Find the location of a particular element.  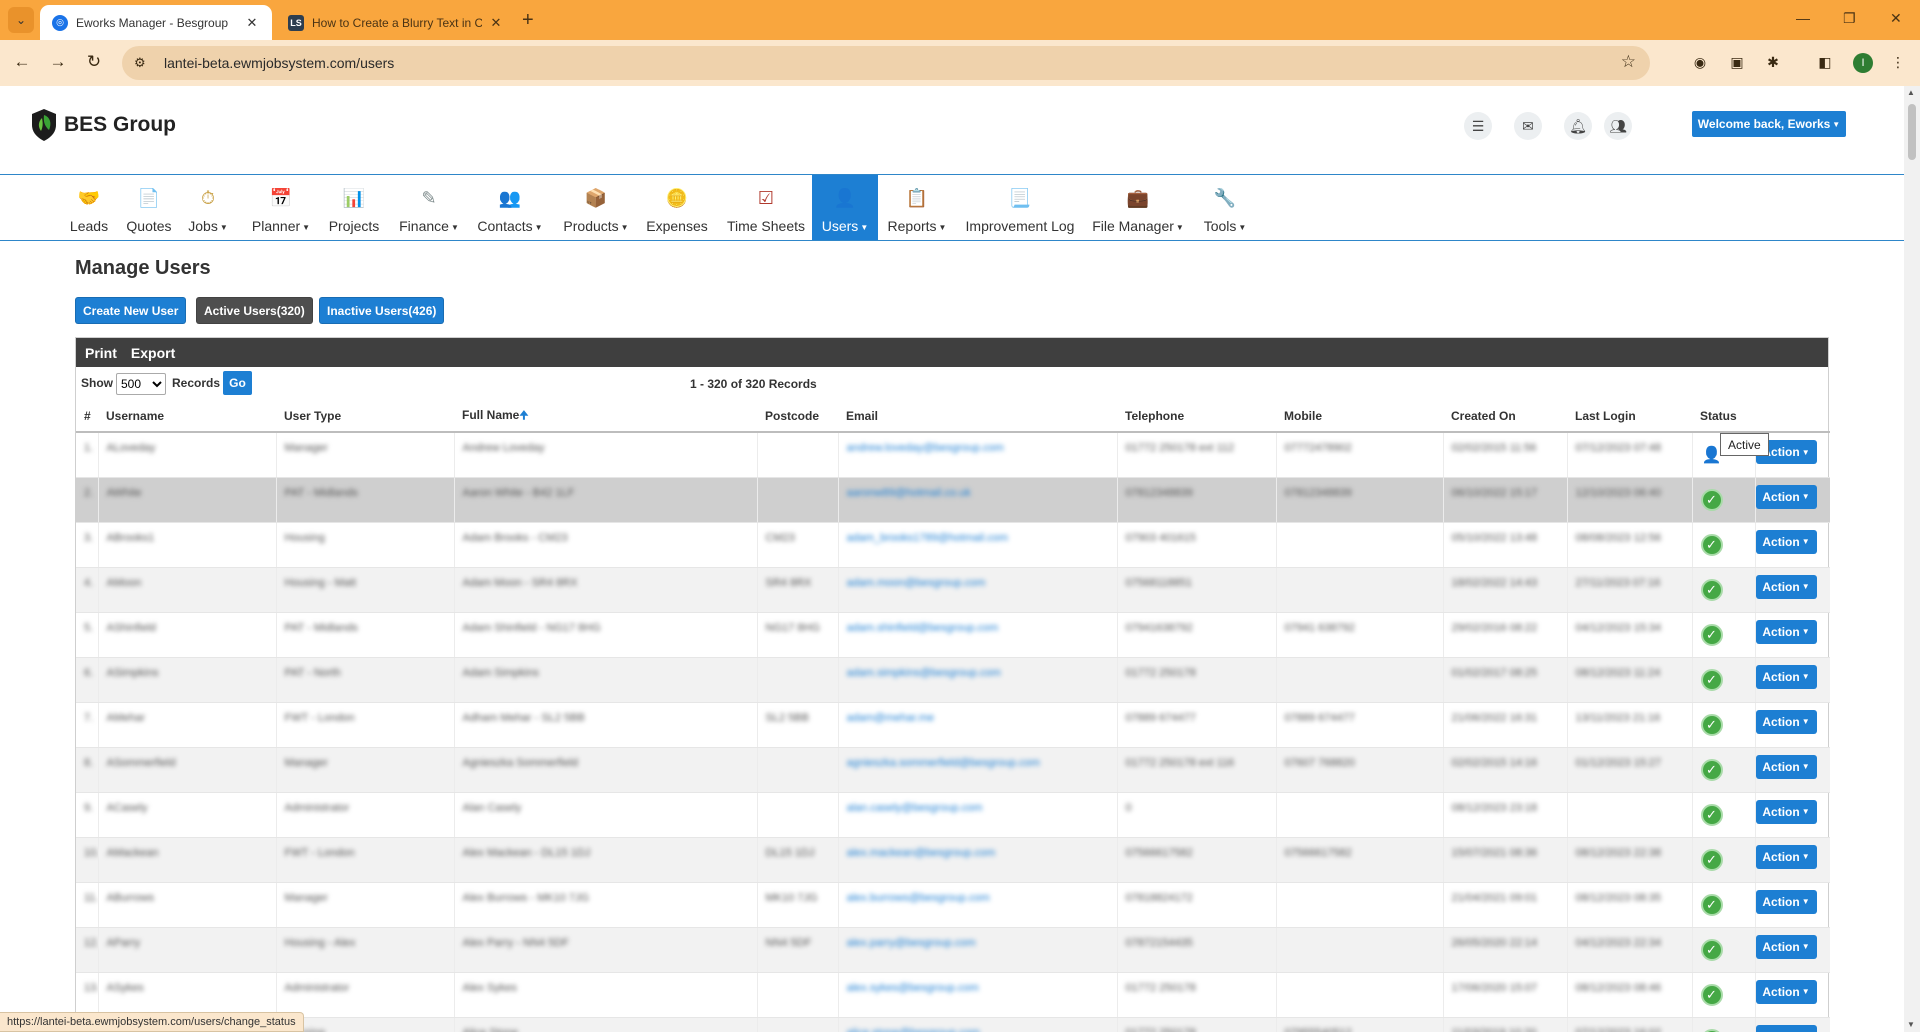

profile-avatar: I is located at coordinates (1863, 63).